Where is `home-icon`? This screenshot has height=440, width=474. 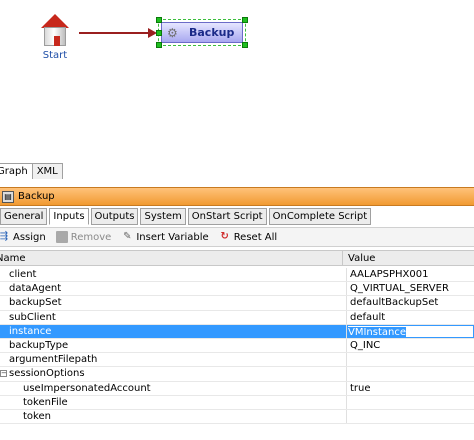
home-icon is located at coordinates (55, 31).